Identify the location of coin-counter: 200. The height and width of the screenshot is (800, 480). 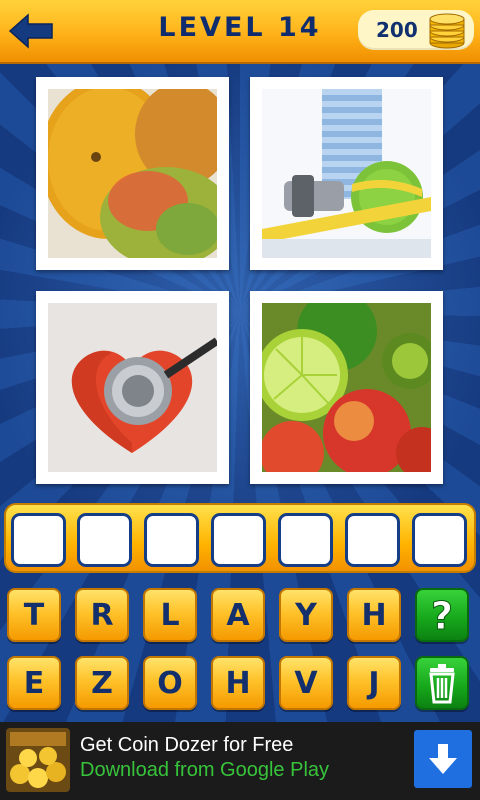
(416, 30).